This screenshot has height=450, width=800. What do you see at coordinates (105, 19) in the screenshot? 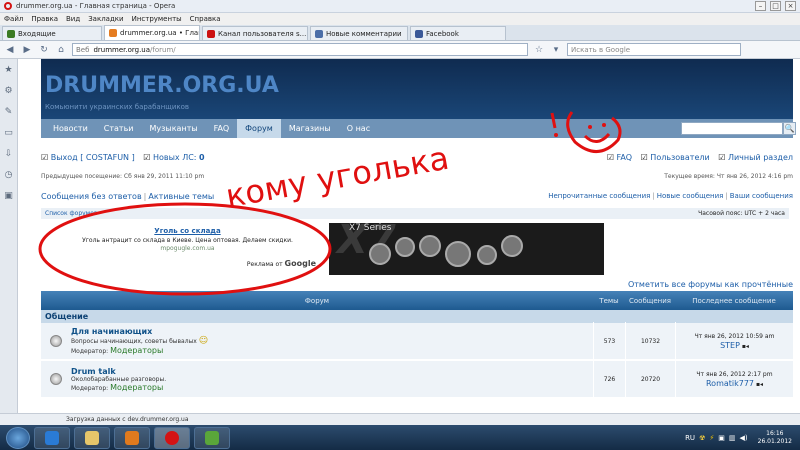
I see `menu-bookmarks: Закладки` at bounding box center [105, 19].